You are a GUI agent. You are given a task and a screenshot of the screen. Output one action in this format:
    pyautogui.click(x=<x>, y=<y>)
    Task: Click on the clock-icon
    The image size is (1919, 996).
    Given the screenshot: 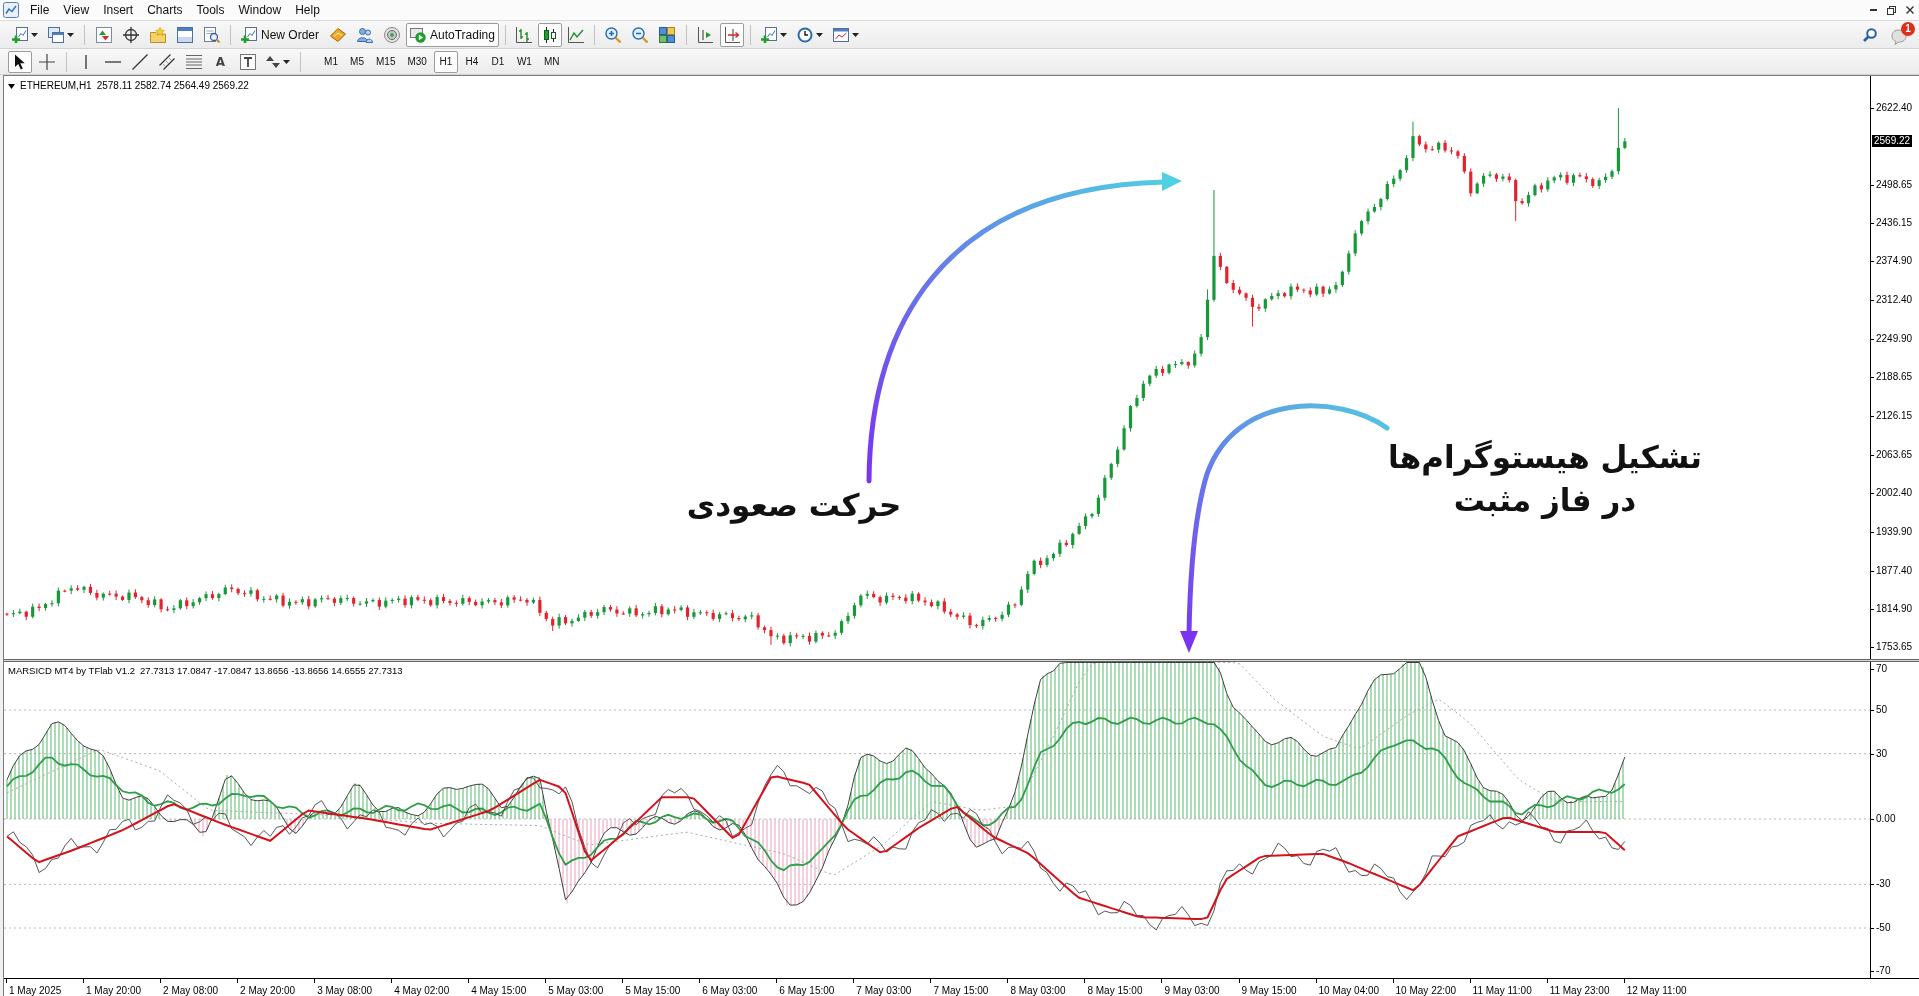 What is the action you would take?
    pyautogui.click(x=804, y=34)
    